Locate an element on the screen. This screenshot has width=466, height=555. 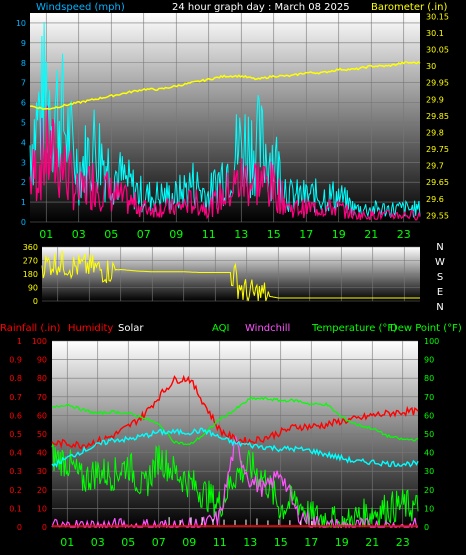
humidity-tick-label: 30 is located at coordinates (42, 471).